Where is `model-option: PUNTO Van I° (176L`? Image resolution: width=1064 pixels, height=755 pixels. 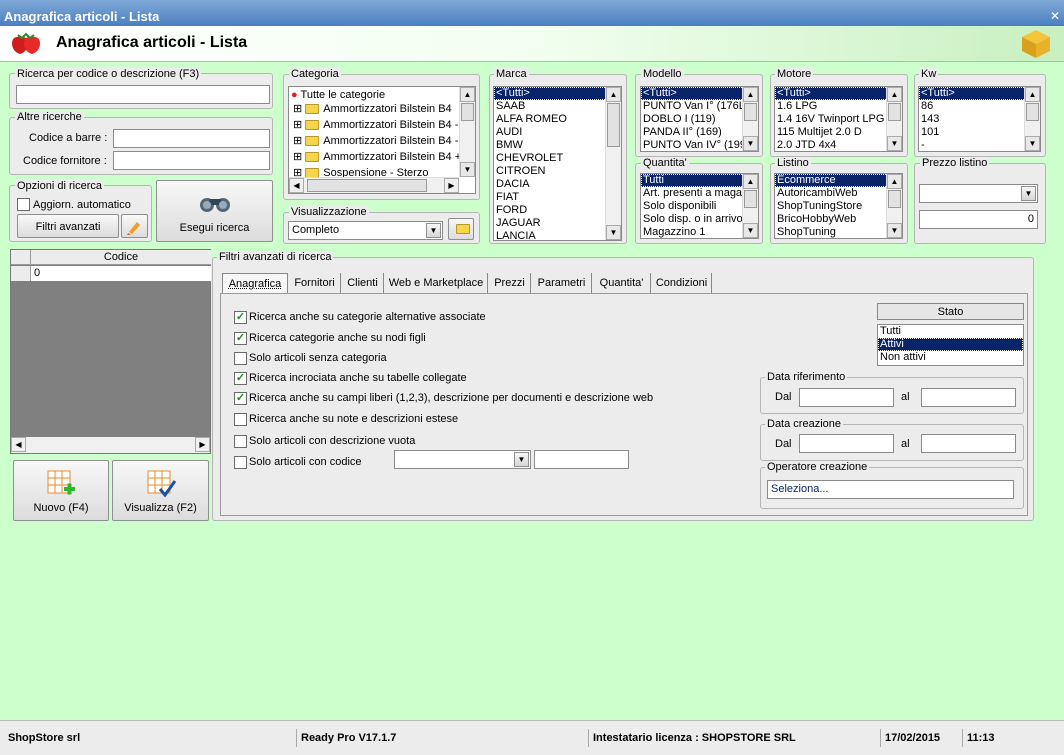 model-option: PUNTO Van I° (176L is located at coordinates (699, 106).